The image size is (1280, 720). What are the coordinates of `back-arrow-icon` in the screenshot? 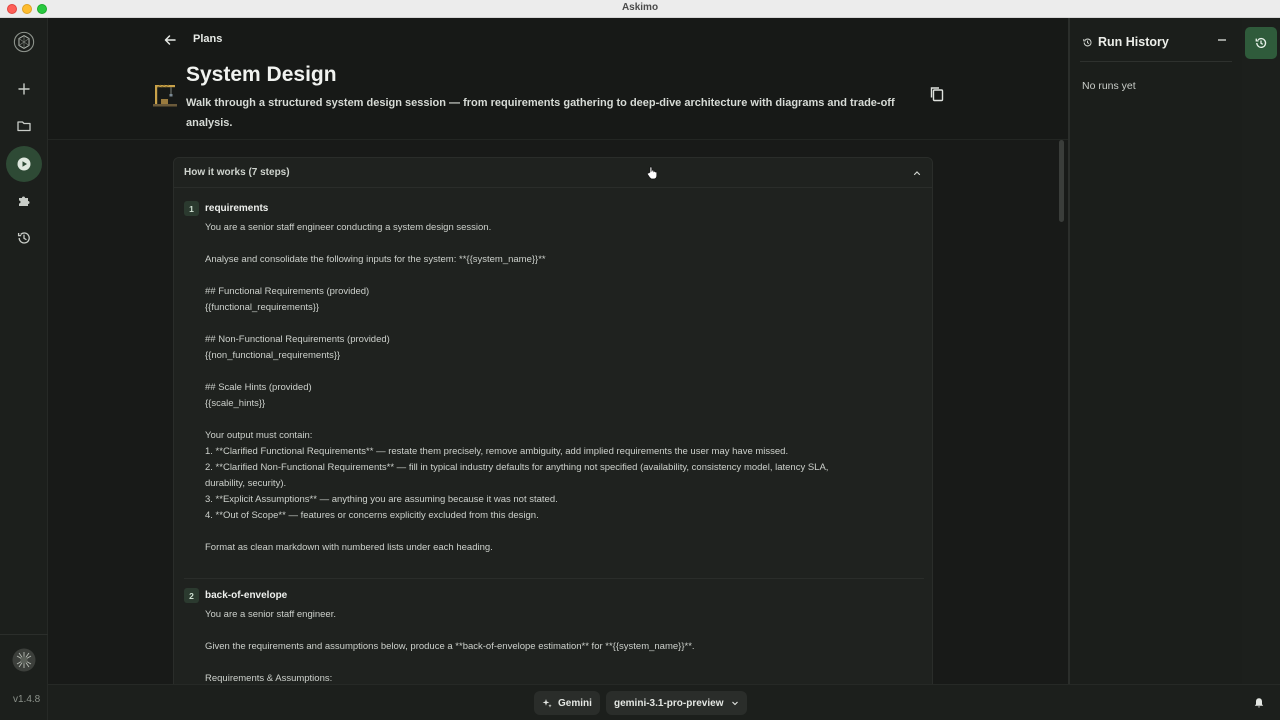 It's located at (170, 40).